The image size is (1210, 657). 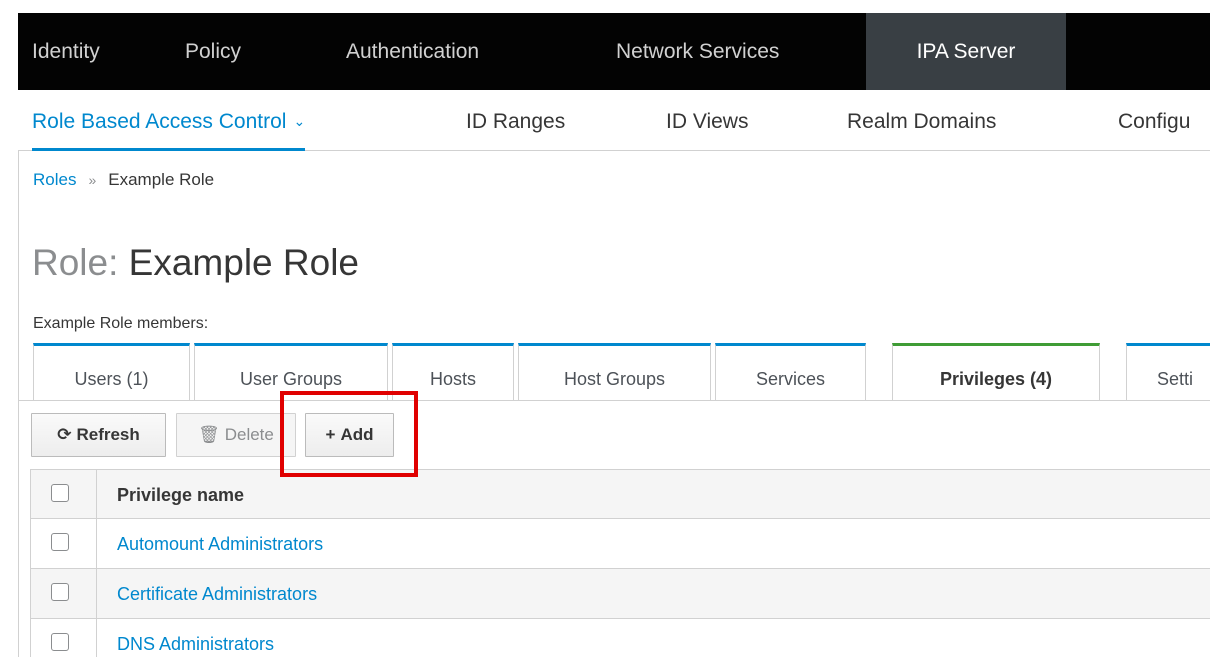 What do you see at coordinates (64, 434) in the screenshot?
I see `refresh-icon: ⟳` at bounding box center [64, 434].